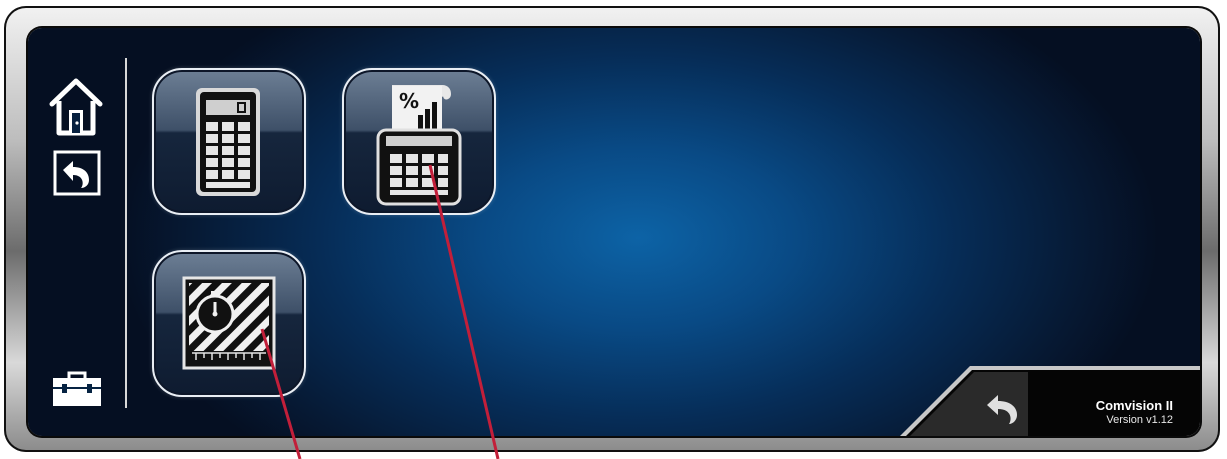  Describe the element at coordinates (281, 393) in the screenshot. I see `annotation-line-left` at that location.